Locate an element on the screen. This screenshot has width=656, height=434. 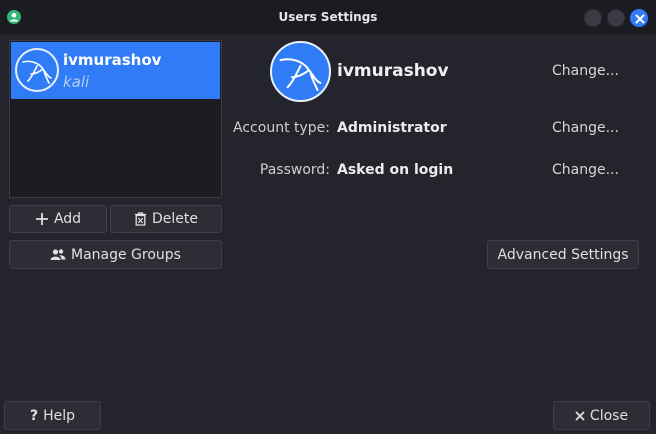
manage-groups-button: Manage Groups is located at coordinates (115, 254).